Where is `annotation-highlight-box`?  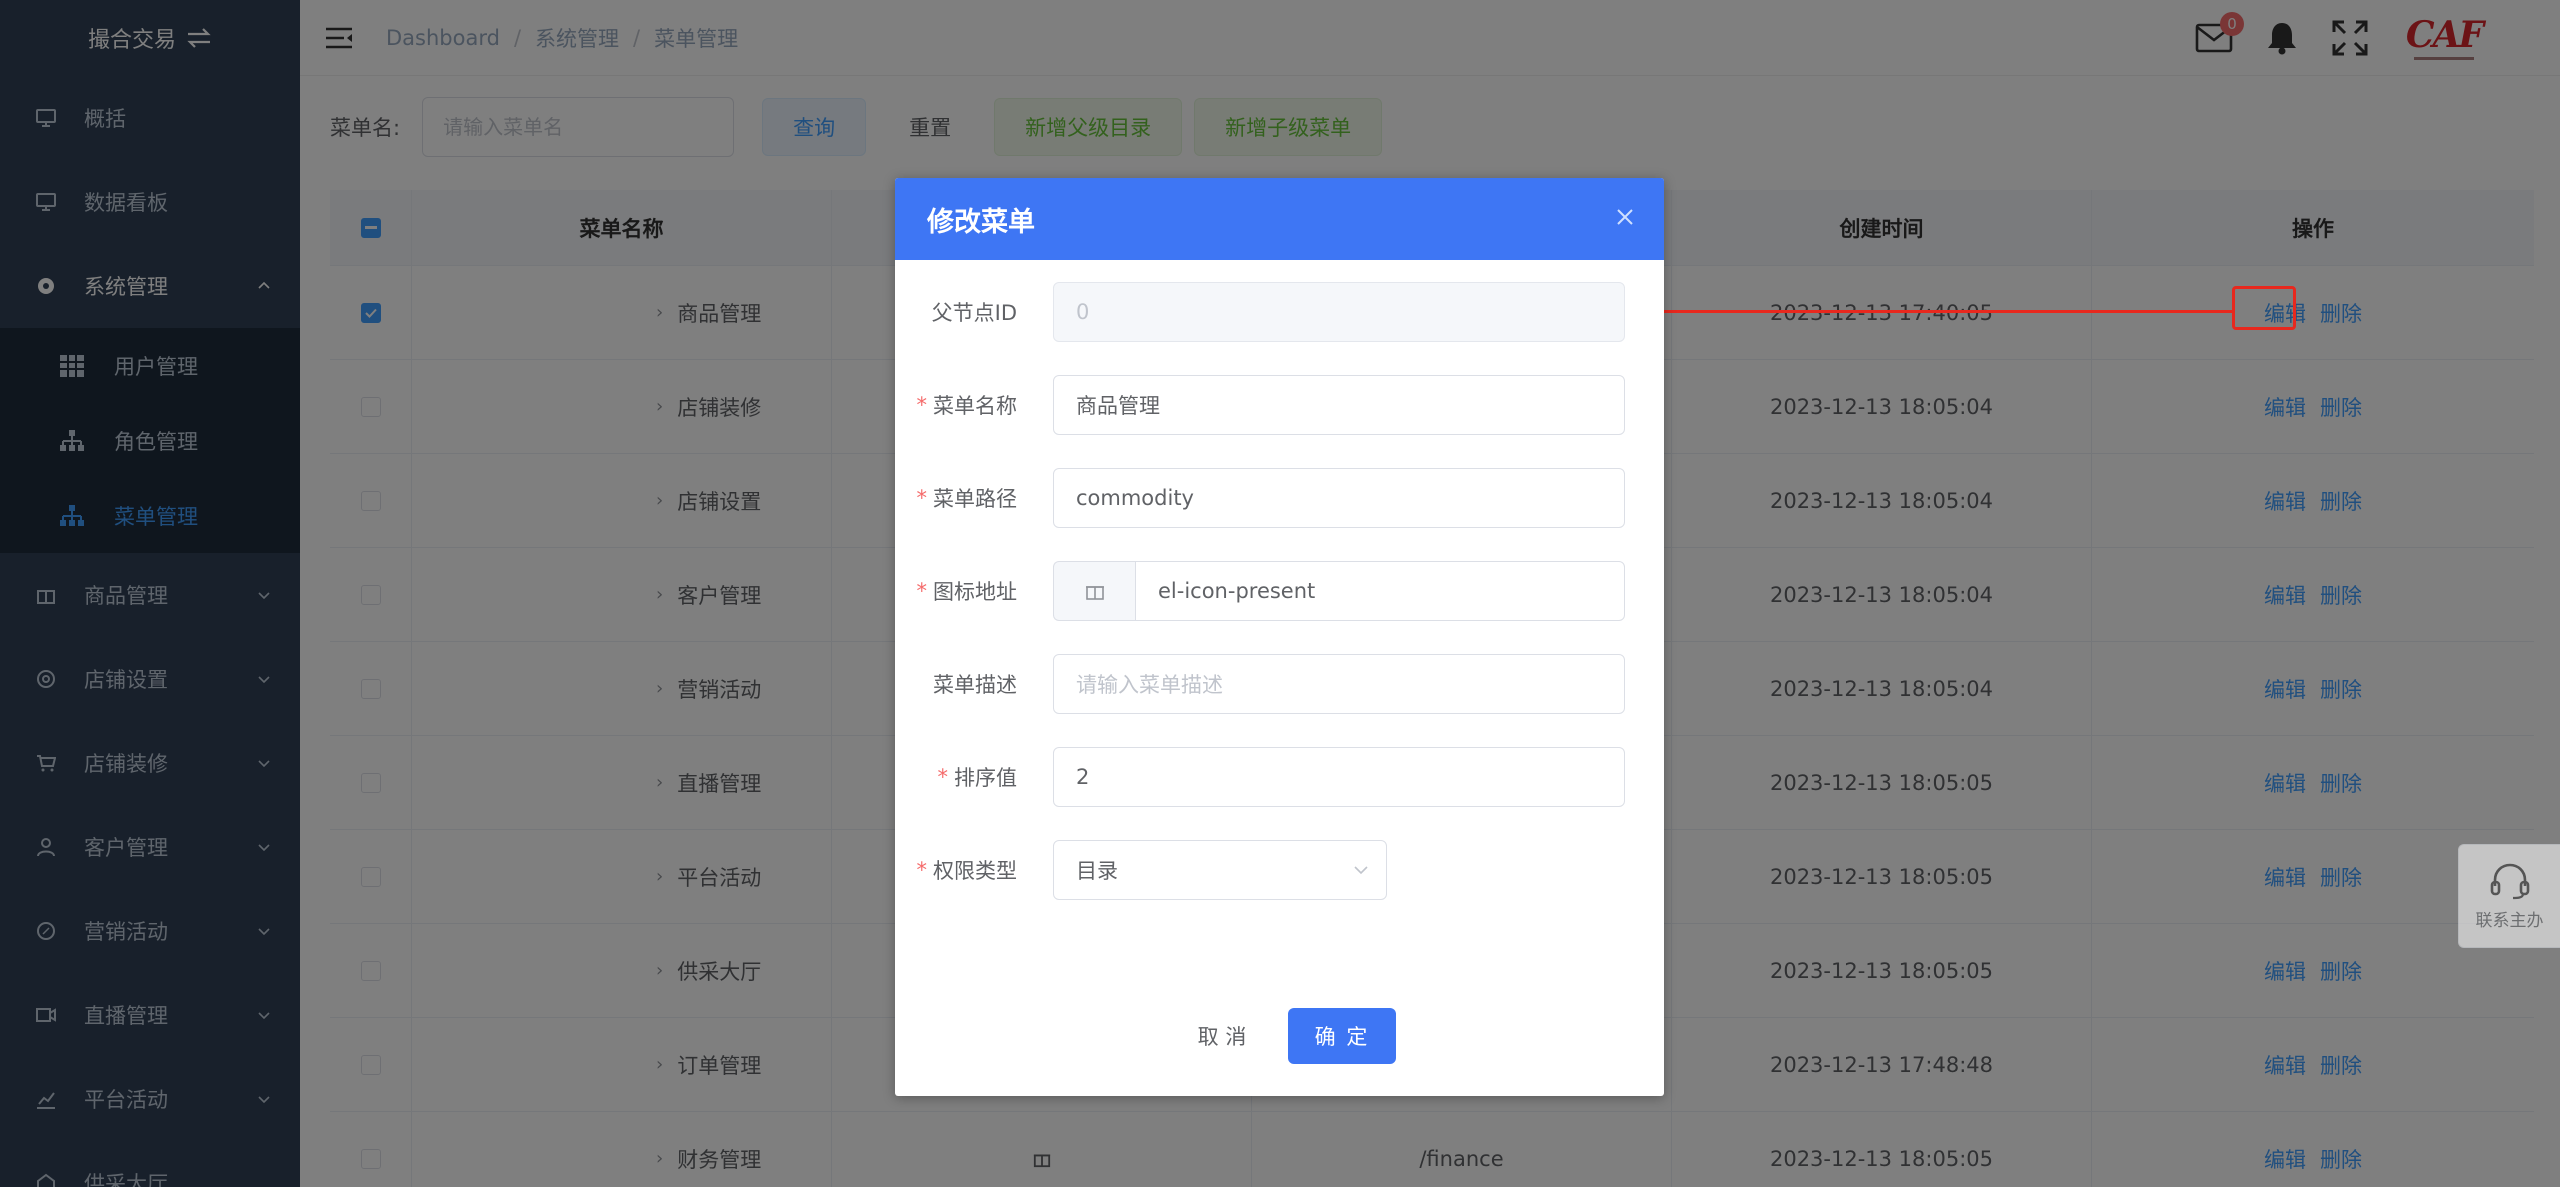 annotation-highlight-box is located at coordinates (2264, 308).